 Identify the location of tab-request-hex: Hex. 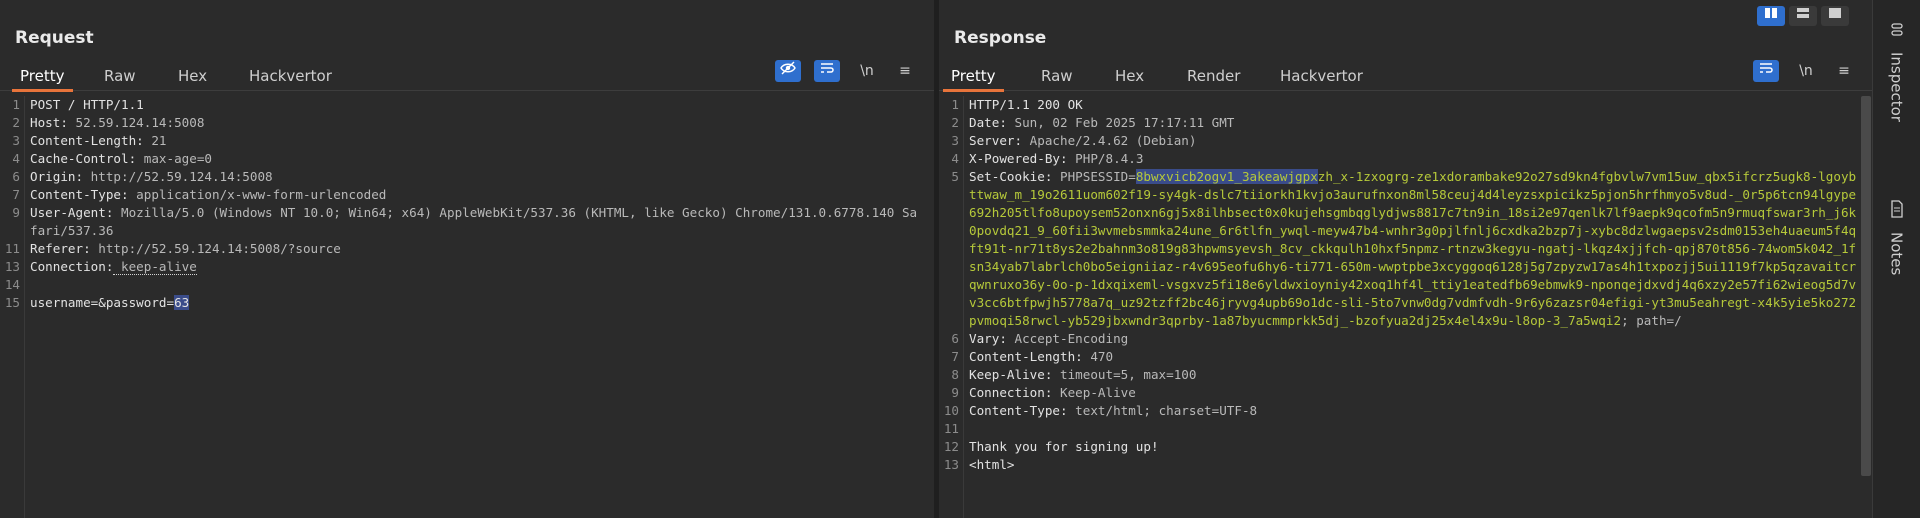
(192, 76).